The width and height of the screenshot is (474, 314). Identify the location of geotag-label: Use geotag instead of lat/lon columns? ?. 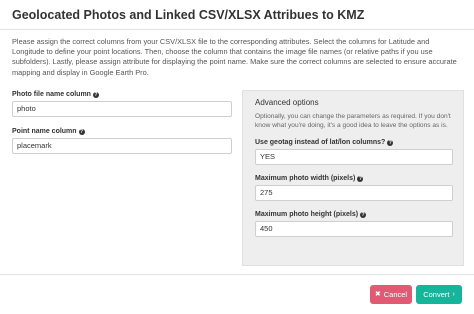
(353, 143).